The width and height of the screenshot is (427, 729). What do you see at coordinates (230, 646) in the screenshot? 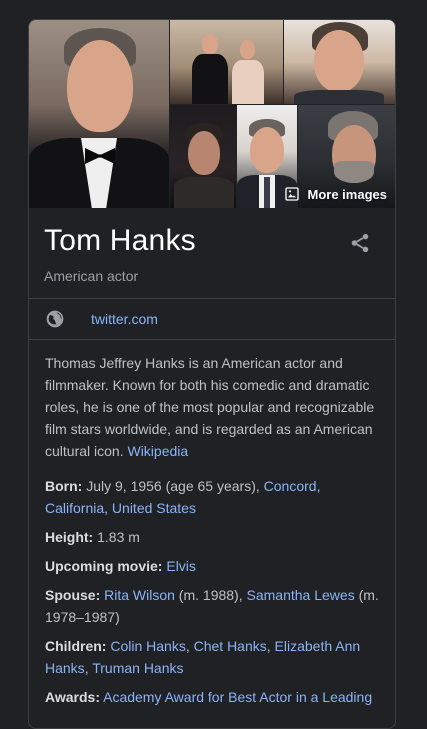
I see `chet-hanks-link: Chet Hanks` at bounding box center [230, 646].